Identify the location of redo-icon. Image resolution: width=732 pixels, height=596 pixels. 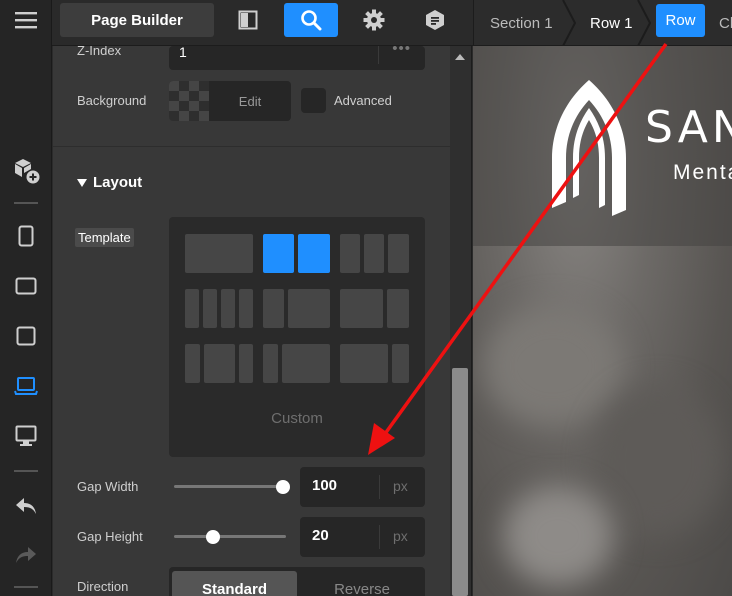
(26, 555).